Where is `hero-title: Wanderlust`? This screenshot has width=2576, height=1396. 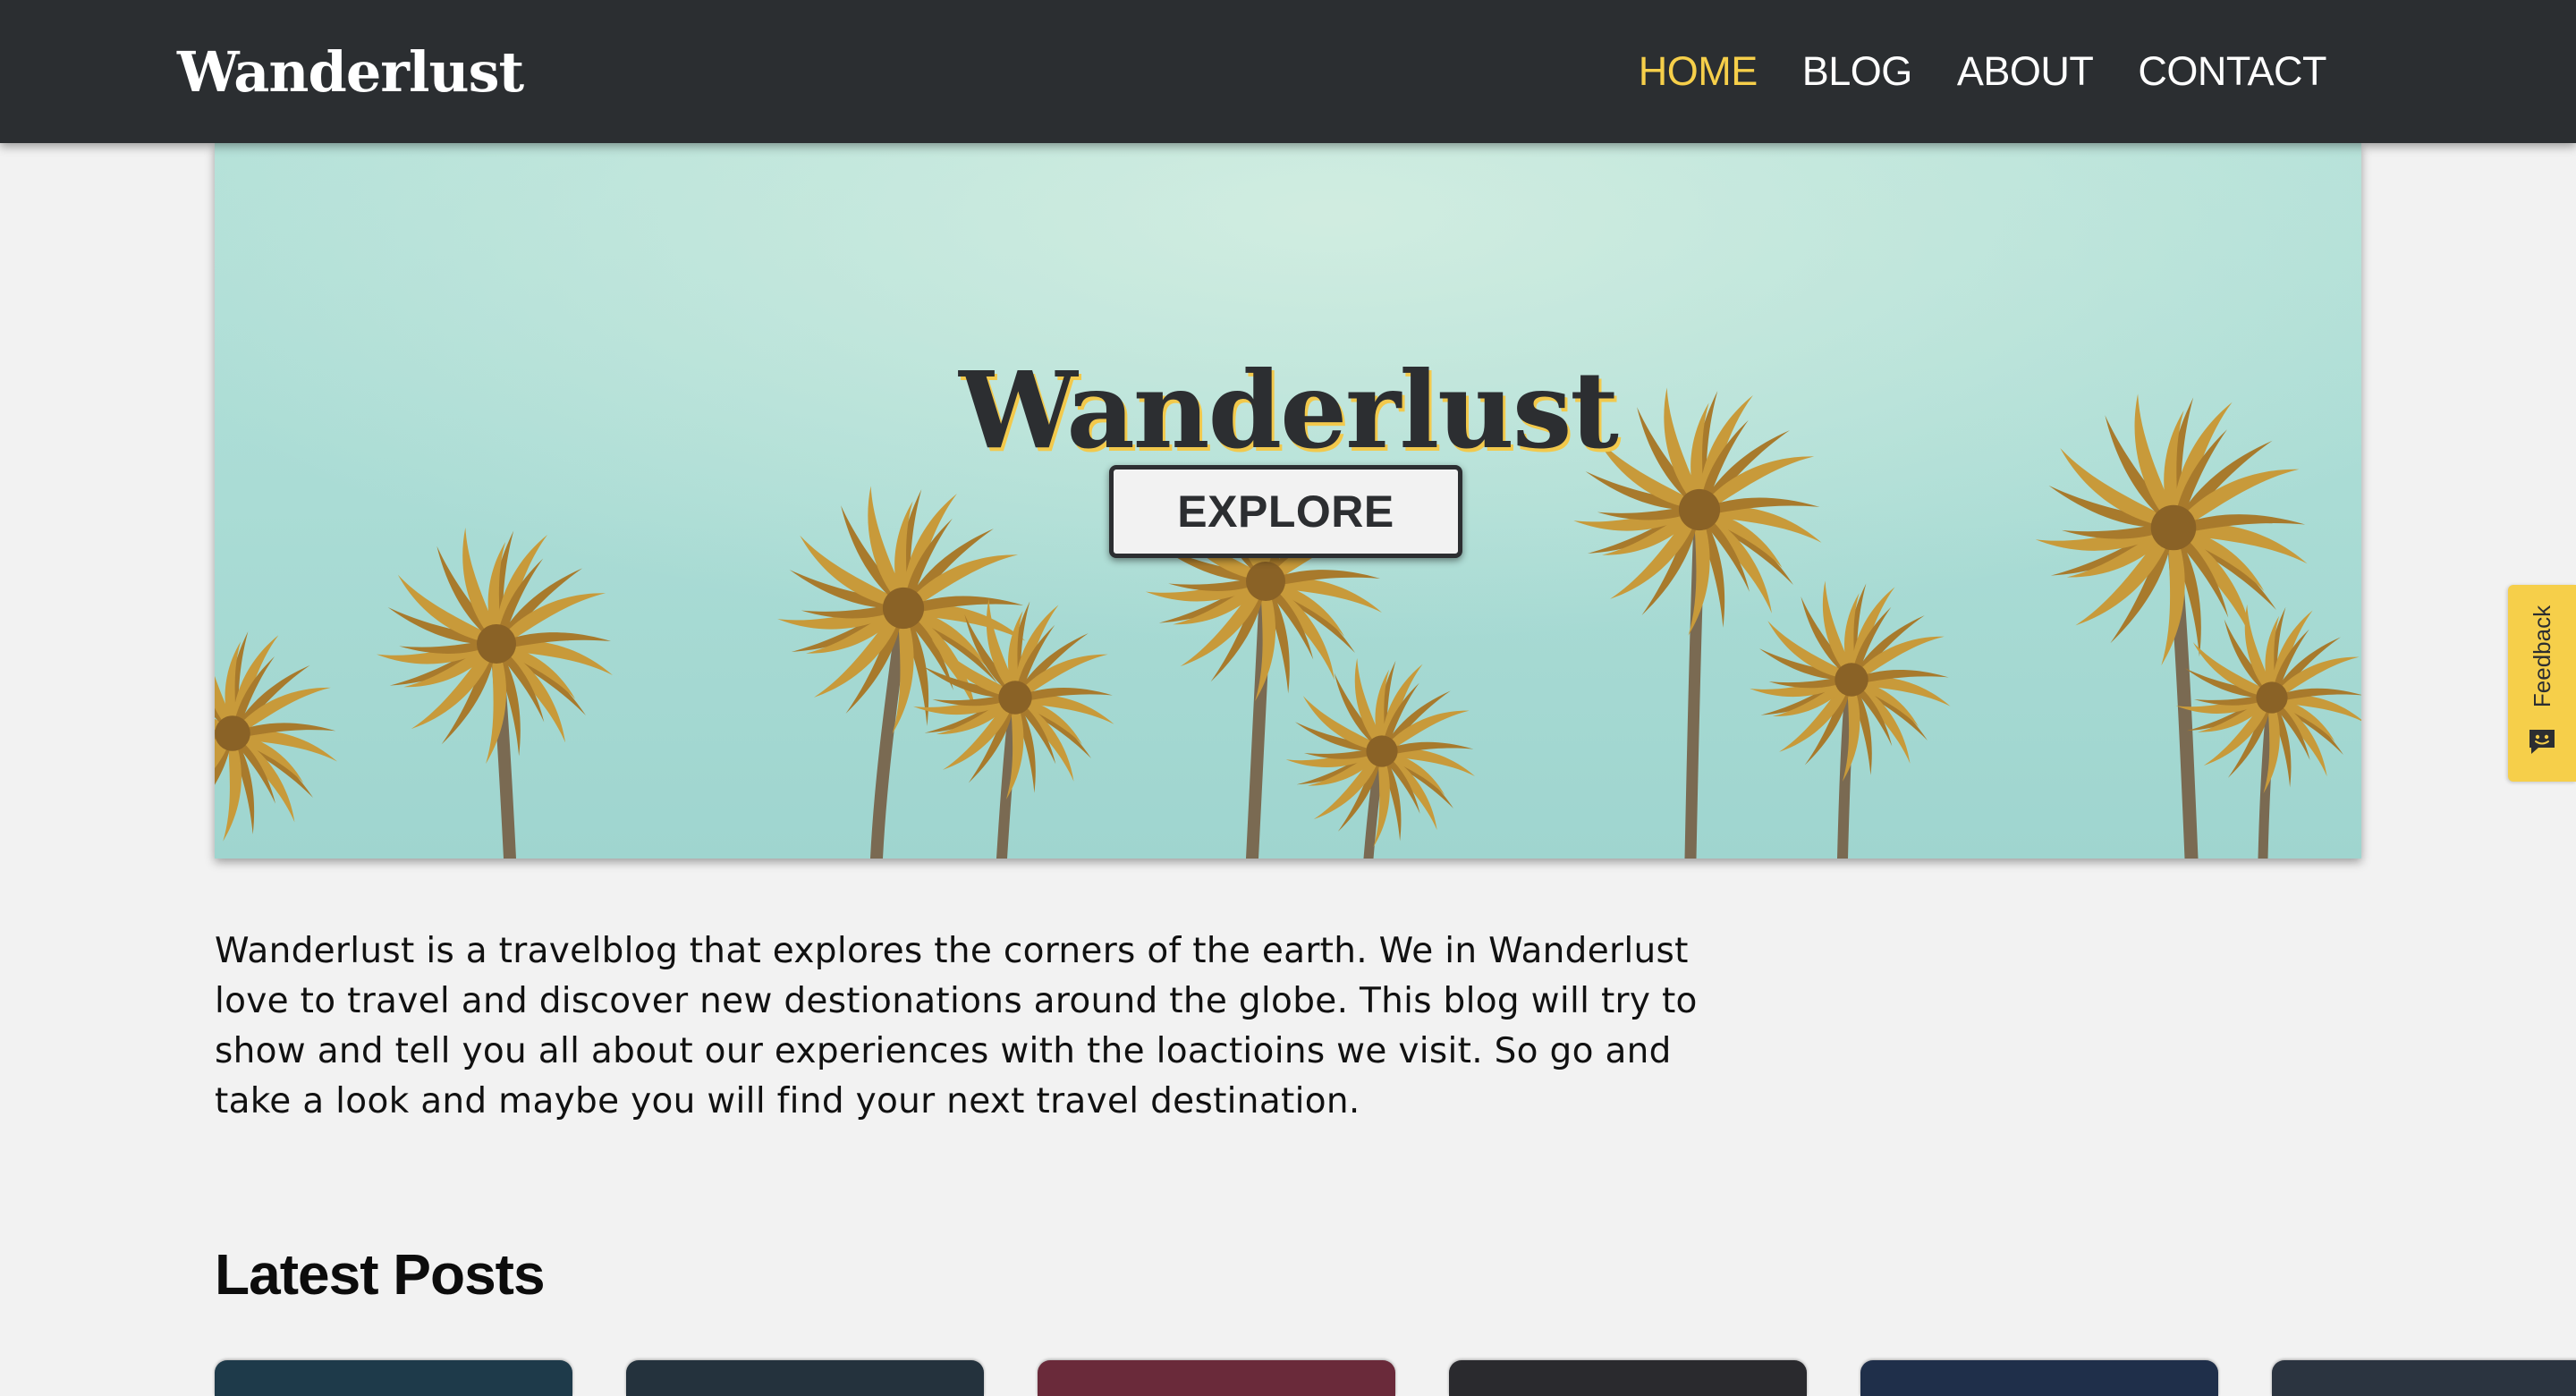 hero-title: Wanderlust is located at coordinates (1289, 410).